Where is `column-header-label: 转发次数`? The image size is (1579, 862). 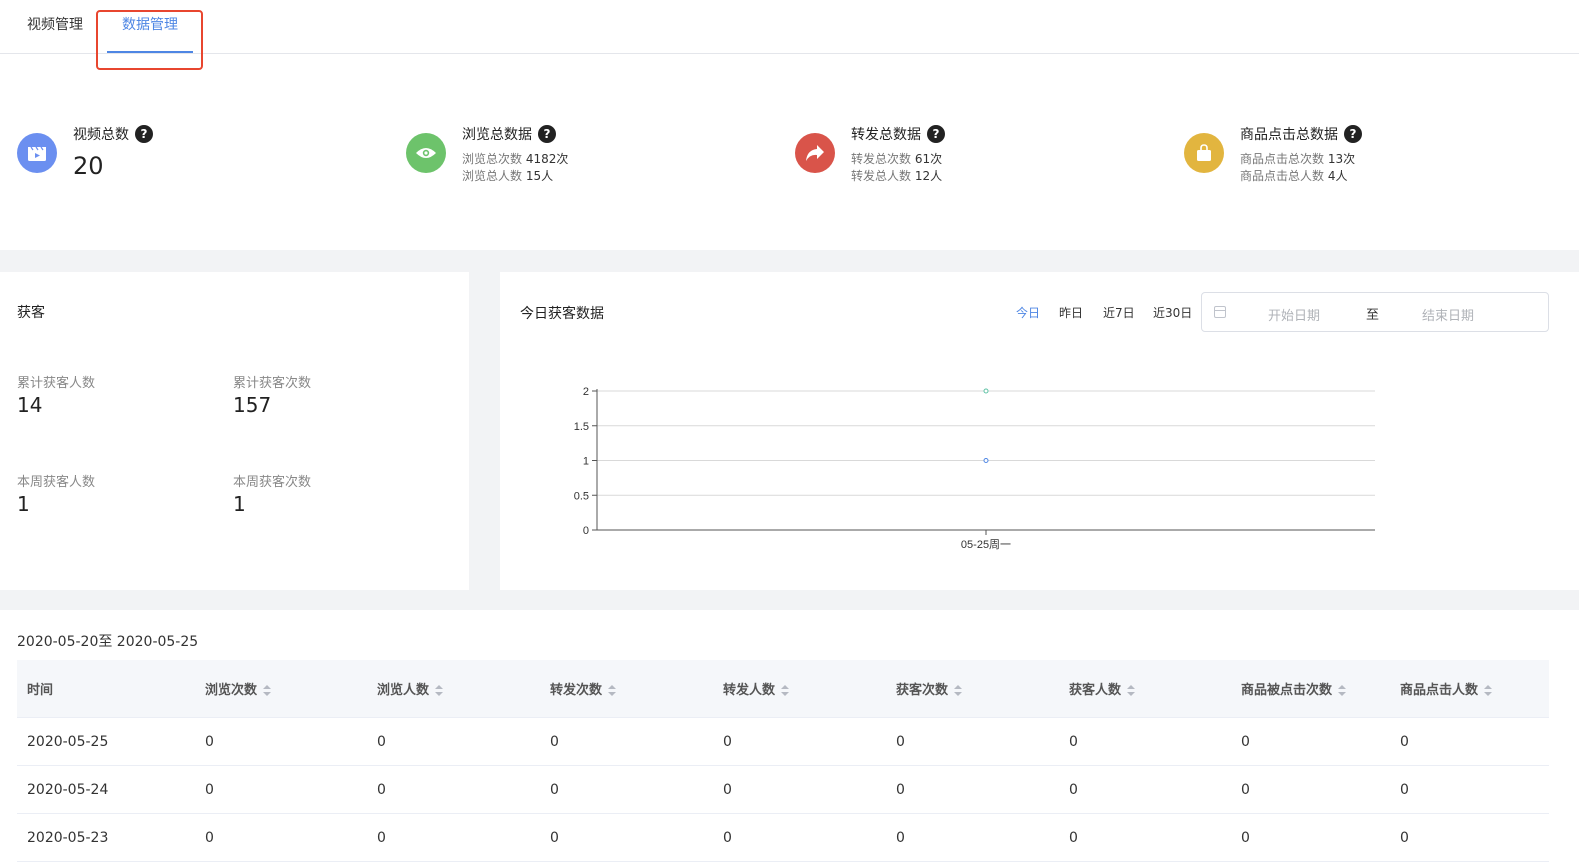
column-header-label: 转发次数 is located at coordinates (576, 690).